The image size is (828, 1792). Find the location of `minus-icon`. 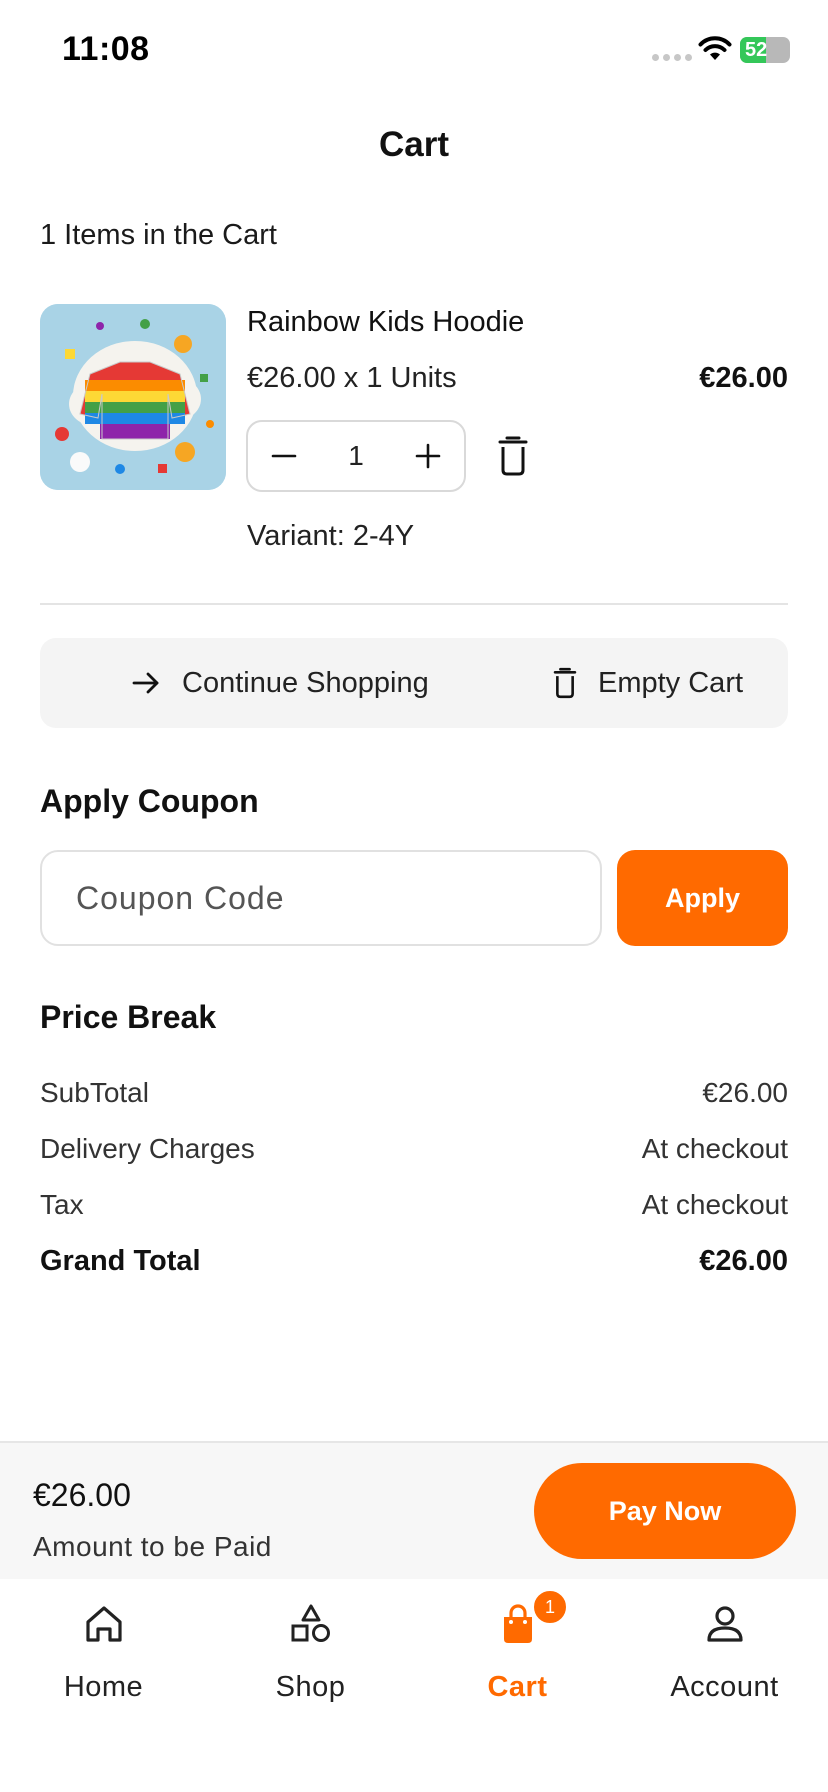

minus-icon is located at coordinates (284, 456).